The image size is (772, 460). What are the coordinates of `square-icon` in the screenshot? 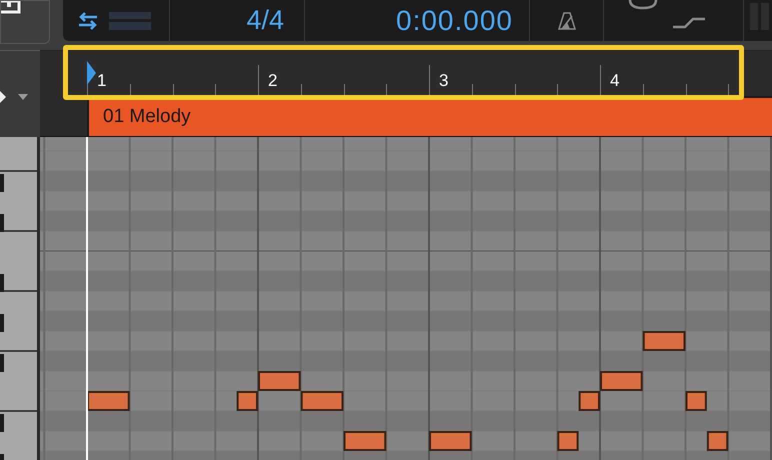 It's located at (11, 7).